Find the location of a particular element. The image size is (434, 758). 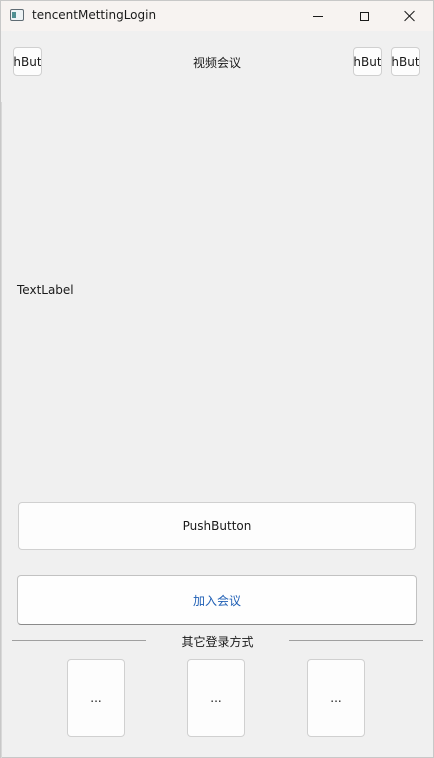

header-right-button-2: hBut is located at coordinates (405, 61).